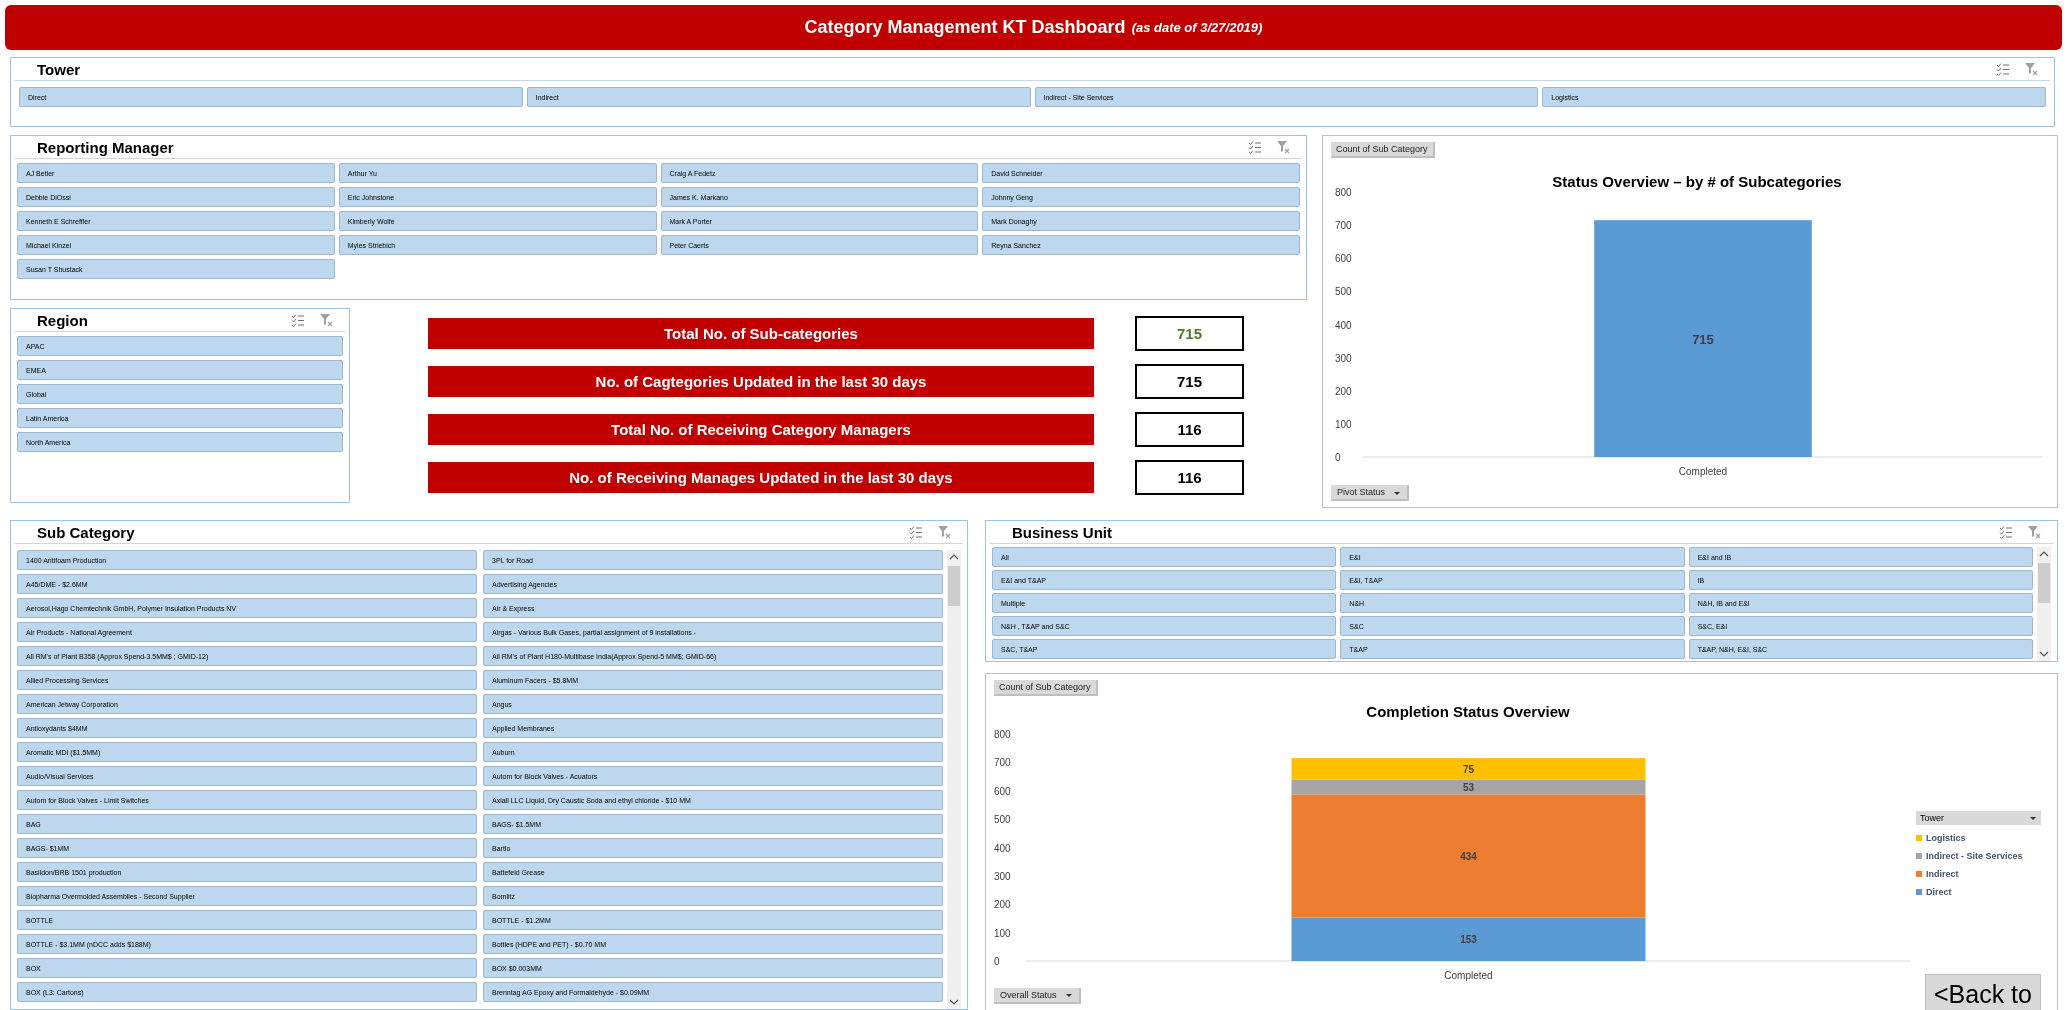 The width and height of the screenshot is (2067, 1010). I want to click on data-label: 434, so click(1468, 856).